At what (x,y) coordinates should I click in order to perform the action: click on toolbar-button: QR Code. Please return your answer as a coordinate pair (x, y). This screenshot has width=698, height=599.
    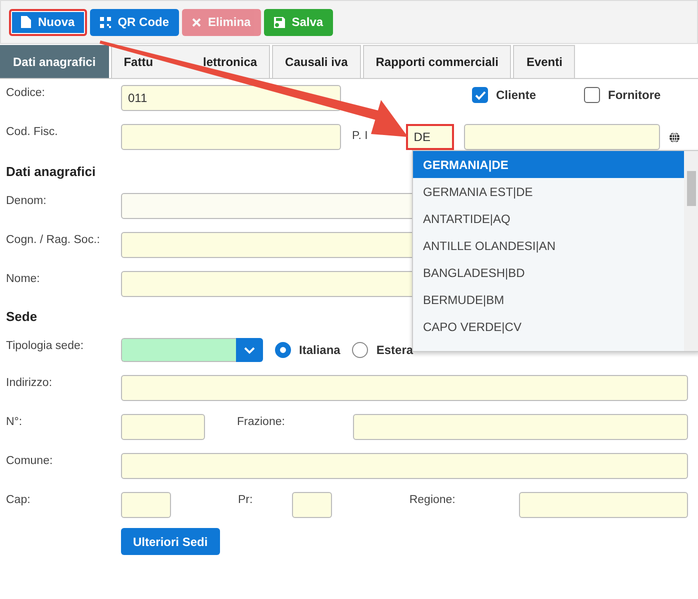
    Looking at the image, I should click on (135, 22).